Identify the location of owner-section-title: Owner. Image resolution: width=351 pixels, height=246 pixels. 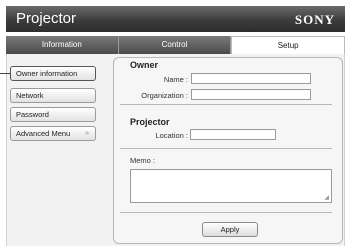
(144, 65).